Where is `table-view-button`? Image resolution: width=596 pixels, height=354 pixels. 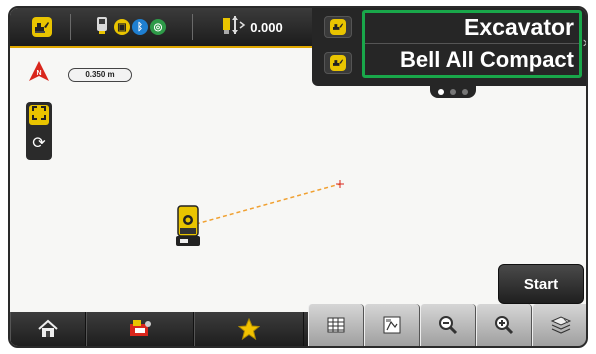
table-view-button is located at coordinates (336, 325).